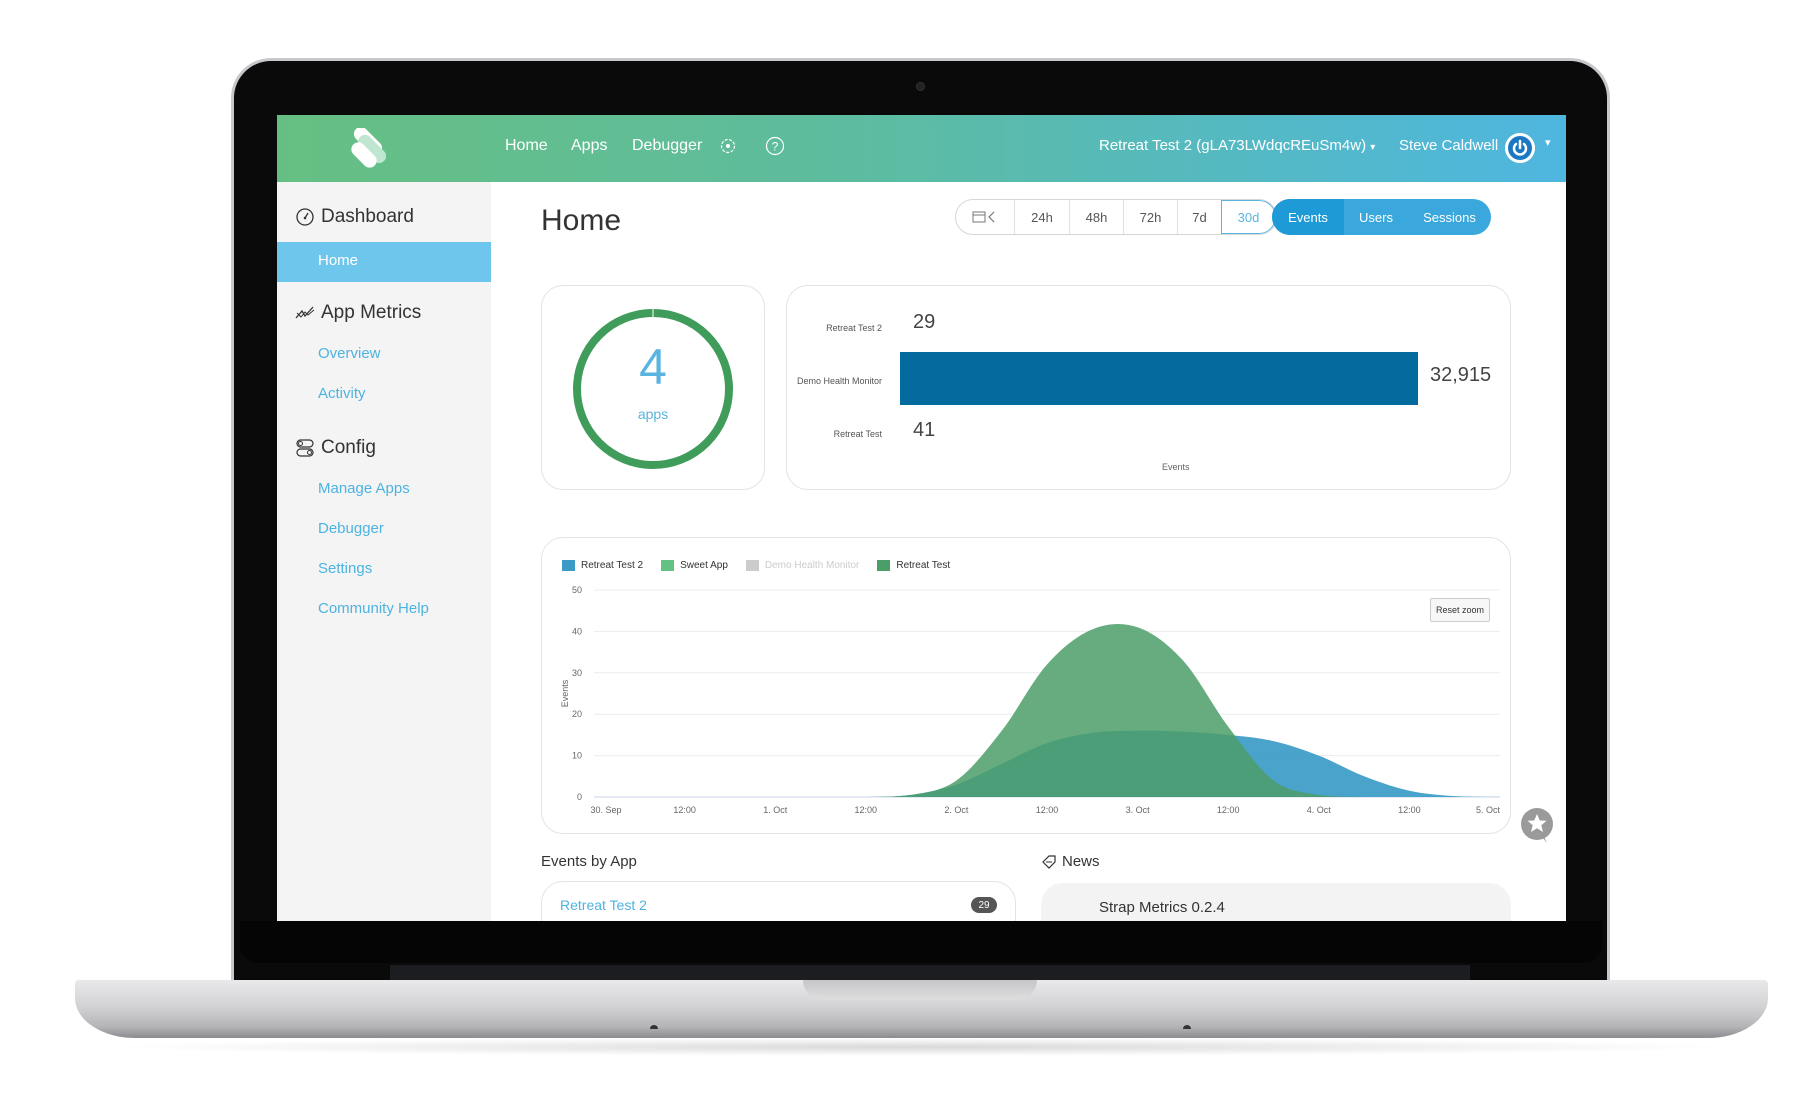  I want to click on bar-value-label: 29, so click(924, 322).